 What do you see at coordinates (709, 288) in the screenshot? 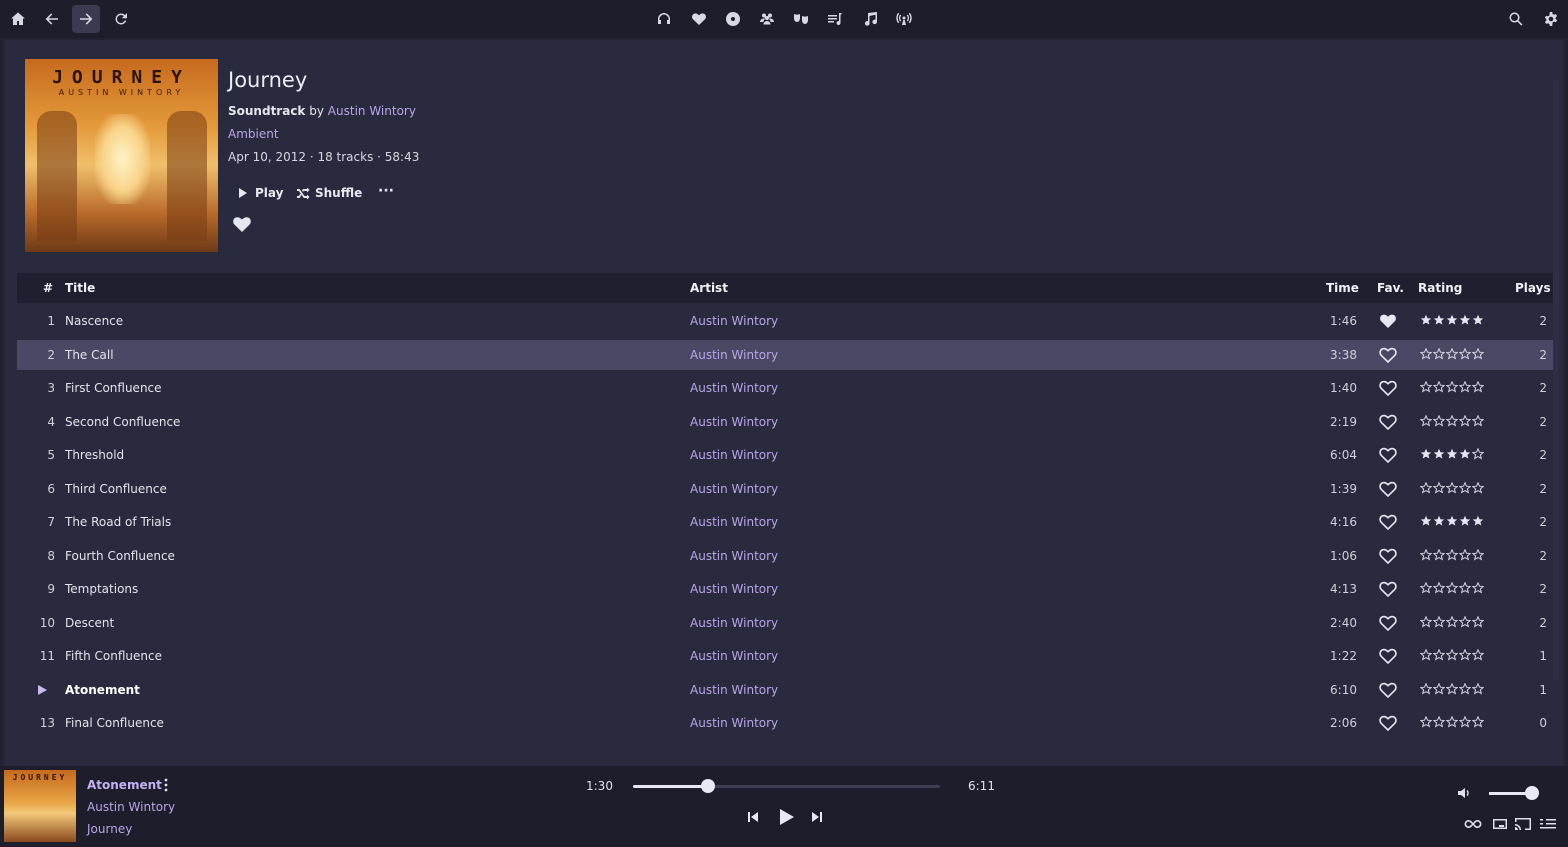
I see `header-artist: Artist` at bounding box center [709, 288].